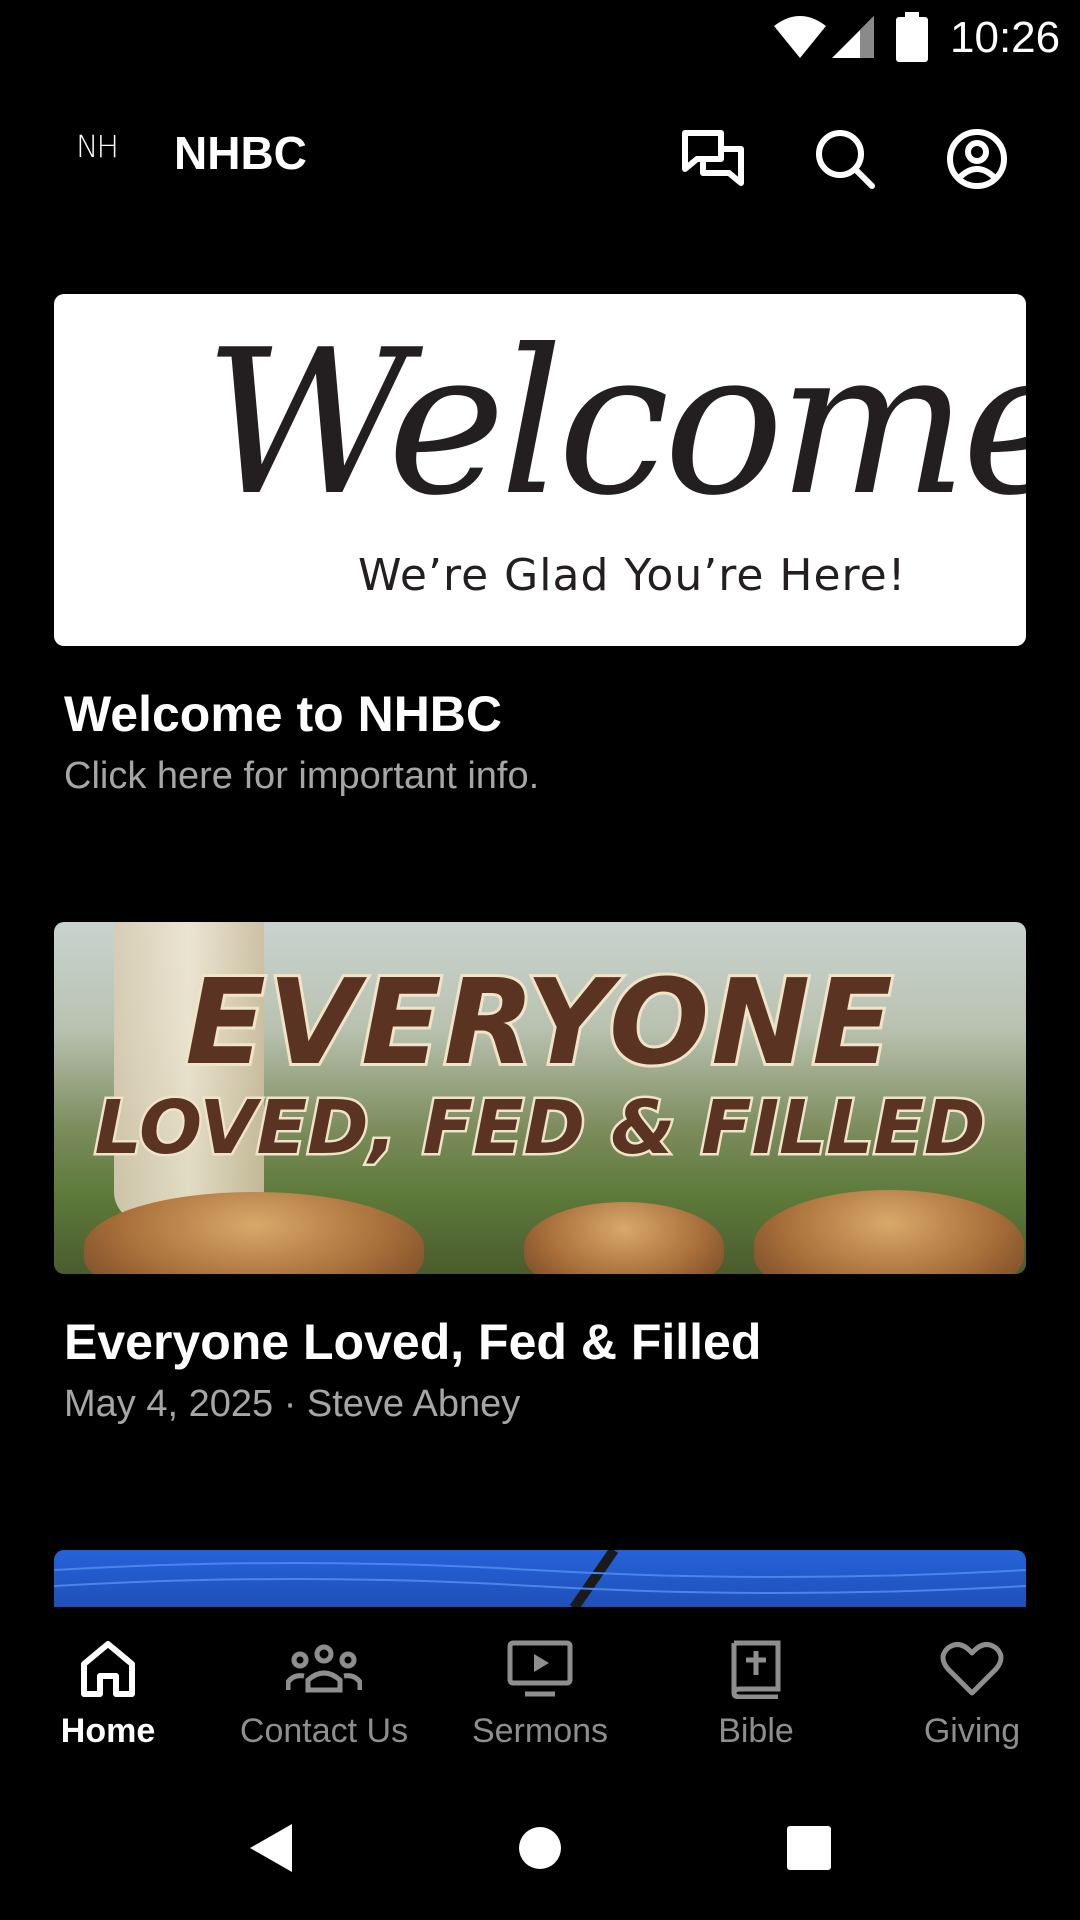  I want to click on card-title: Everyone Loved, Fed & Filled, so click(413, 1342).